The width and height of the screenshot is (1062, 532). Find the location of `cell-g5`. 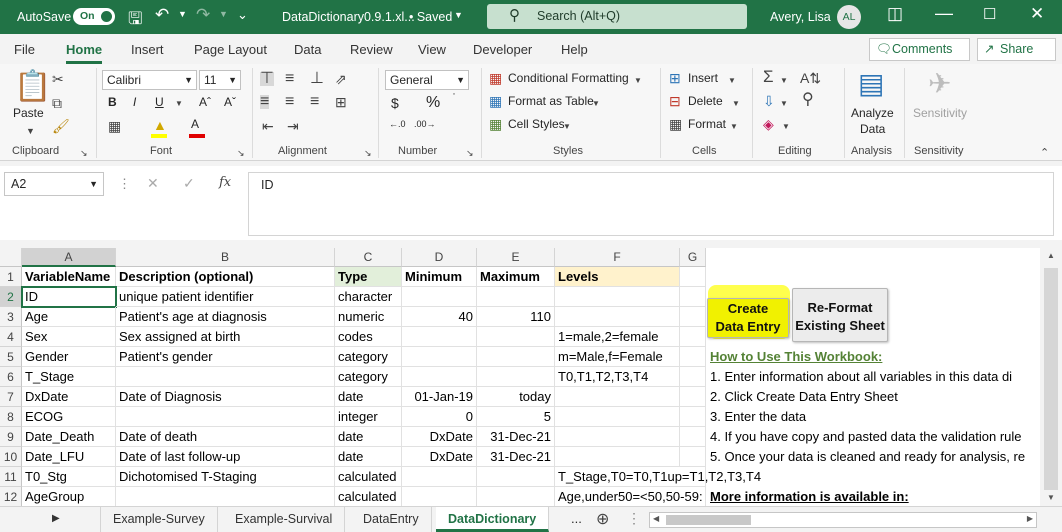

cell-g5 is located at coordinates (693, 357).